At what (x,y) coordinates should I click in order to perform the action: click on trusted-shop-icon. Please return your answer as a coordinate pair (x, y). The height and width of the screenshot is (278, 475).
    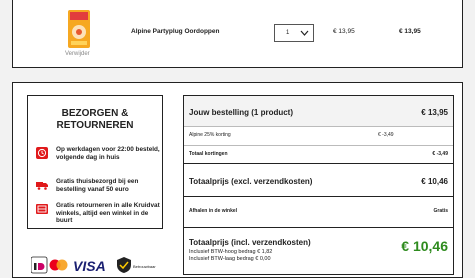
    Looking at the image, I should click on (124, 265).